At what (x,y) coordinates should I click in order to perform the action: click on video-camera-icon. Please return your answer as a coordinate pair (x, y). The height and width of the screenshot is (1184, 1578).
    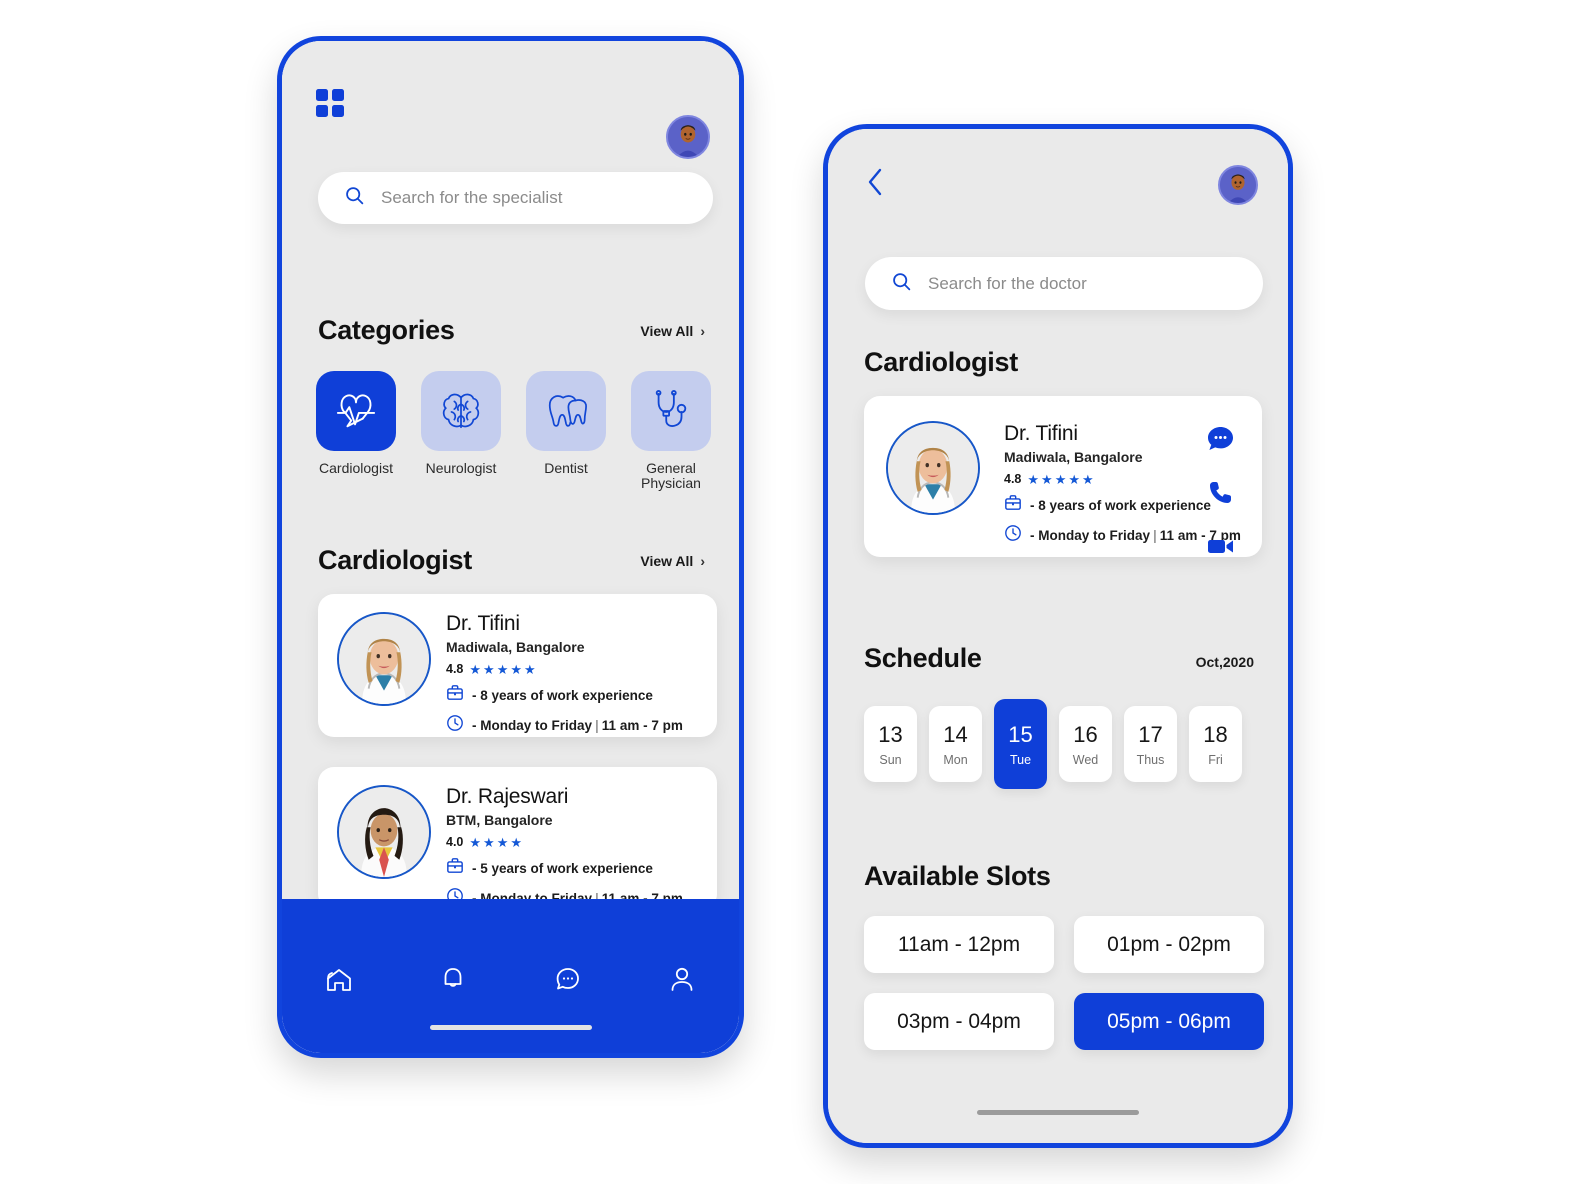
    Looking at the image, I should click on (1220, 549).